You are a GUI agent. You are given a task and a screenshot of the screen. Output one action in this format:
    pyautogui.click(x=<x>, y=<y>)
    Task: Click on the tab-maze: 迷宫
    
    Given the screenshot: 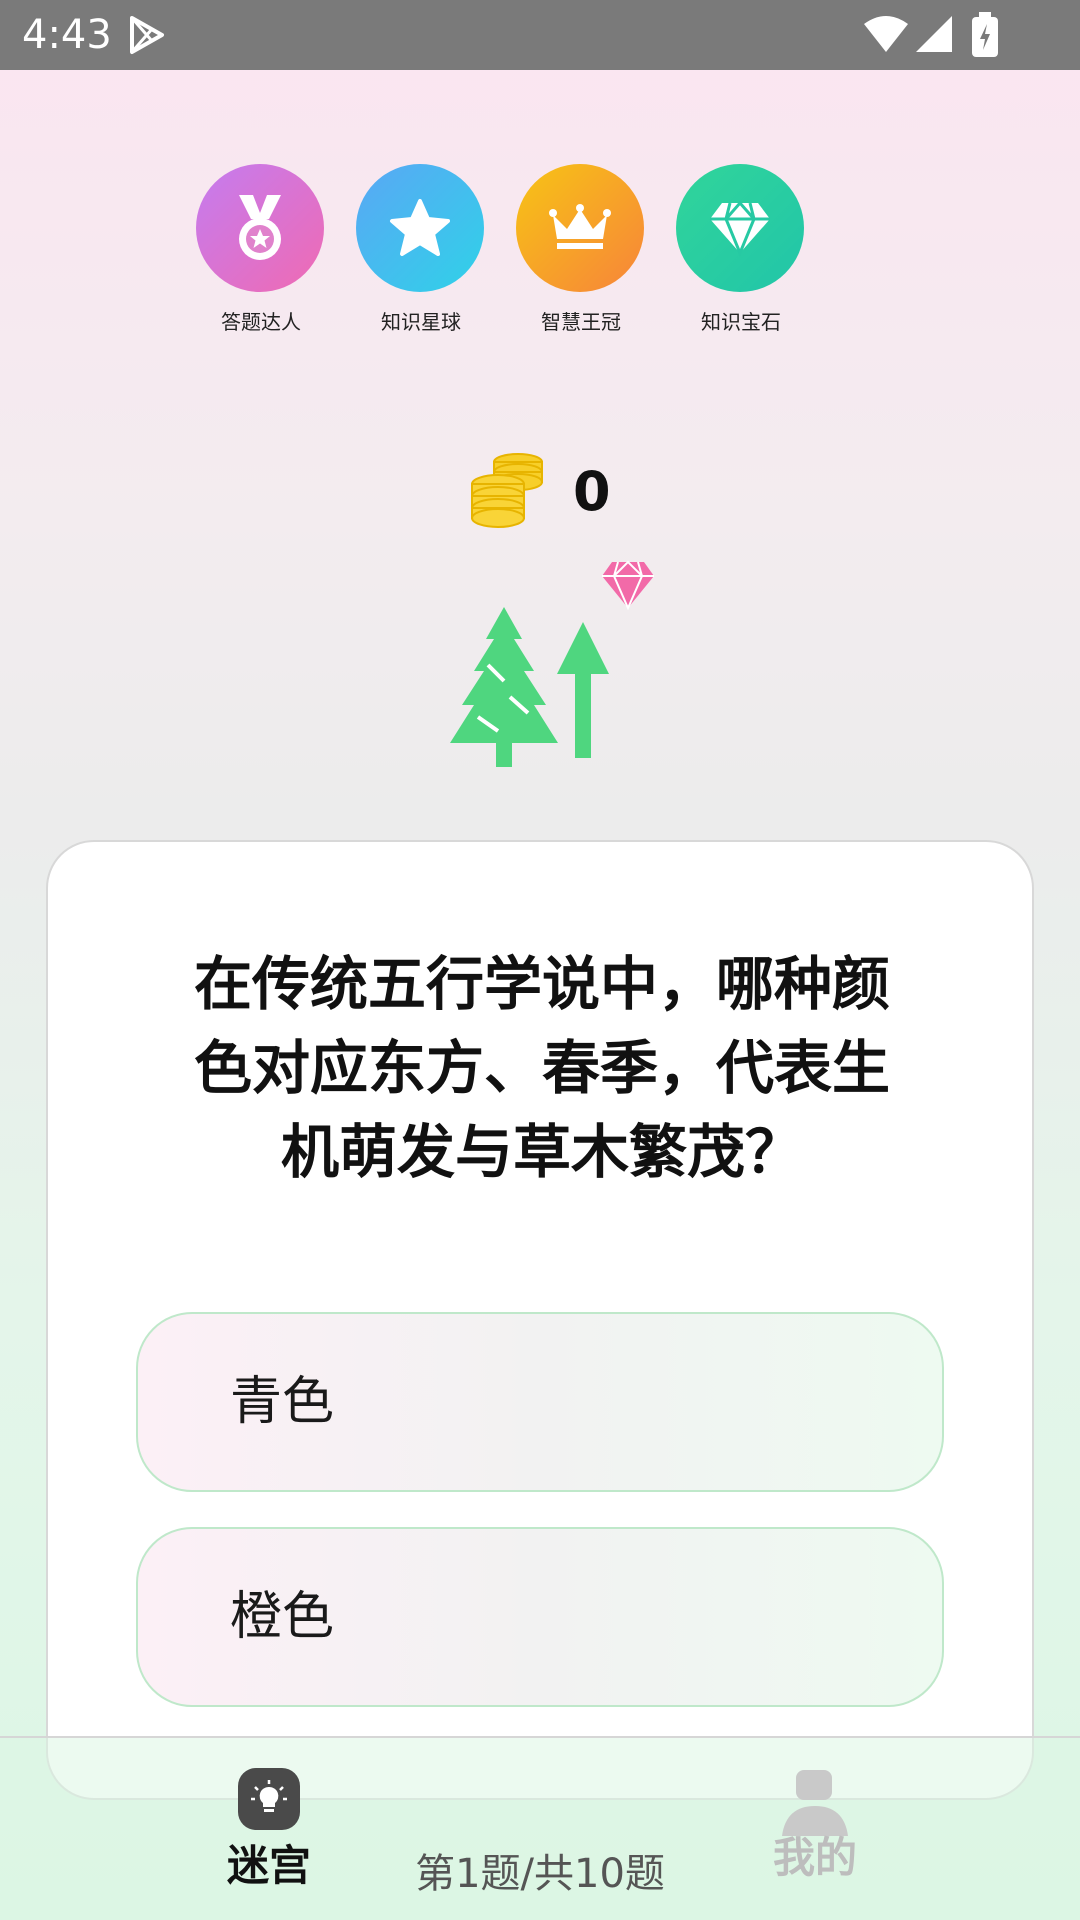 What is the action you would take?
    pyautogui.click(x=274, y=1838)
    